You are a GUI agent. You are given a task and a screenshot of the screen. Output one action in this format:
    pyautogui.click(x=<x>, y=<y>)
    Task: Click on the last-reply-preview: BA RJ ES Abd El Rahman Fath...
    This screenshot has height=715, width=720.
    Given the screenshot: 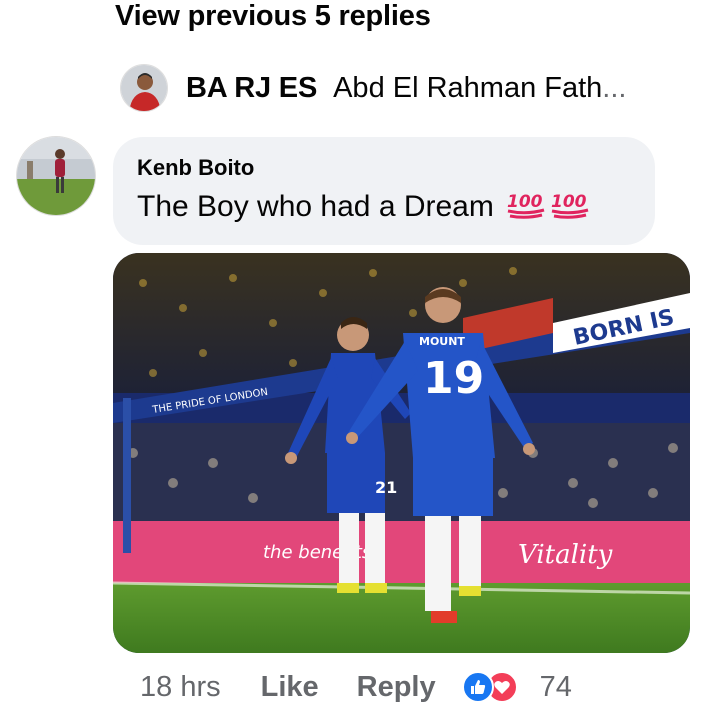 What is the action you would take?
    pyautogui.click(x=373, y=88)
    